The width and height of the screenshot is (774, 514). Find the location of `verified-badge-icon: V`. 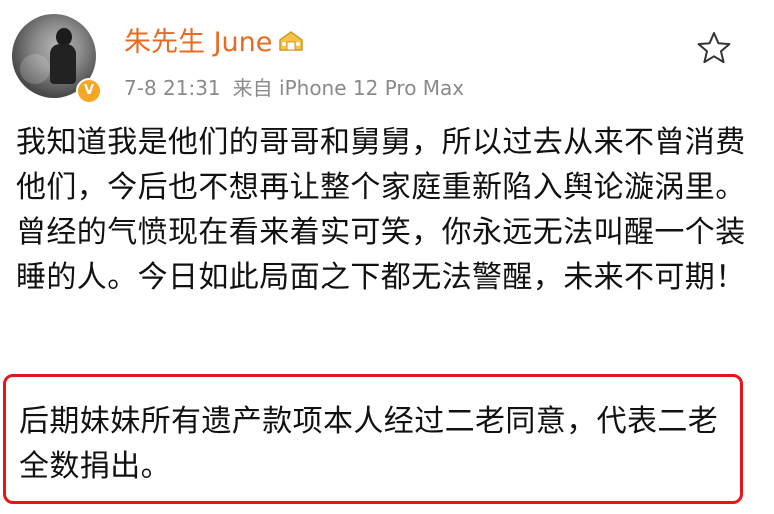

verified-badge-icon: V is located at coordinates (89, 91).